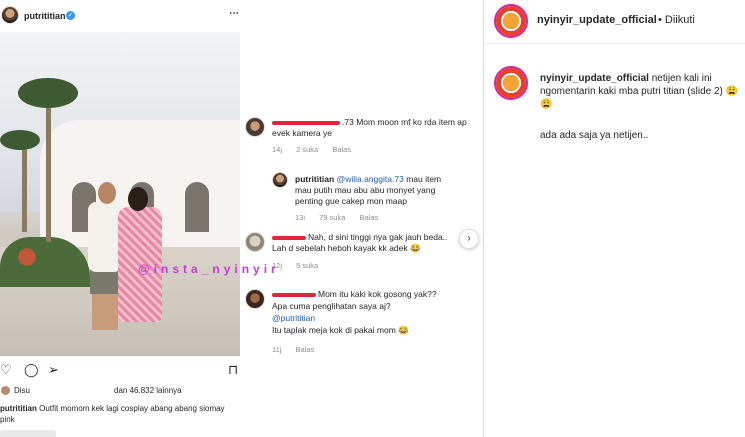 This screenshot has height=437, width=745. I want to click on post-footer-bar, so click(28, 433).